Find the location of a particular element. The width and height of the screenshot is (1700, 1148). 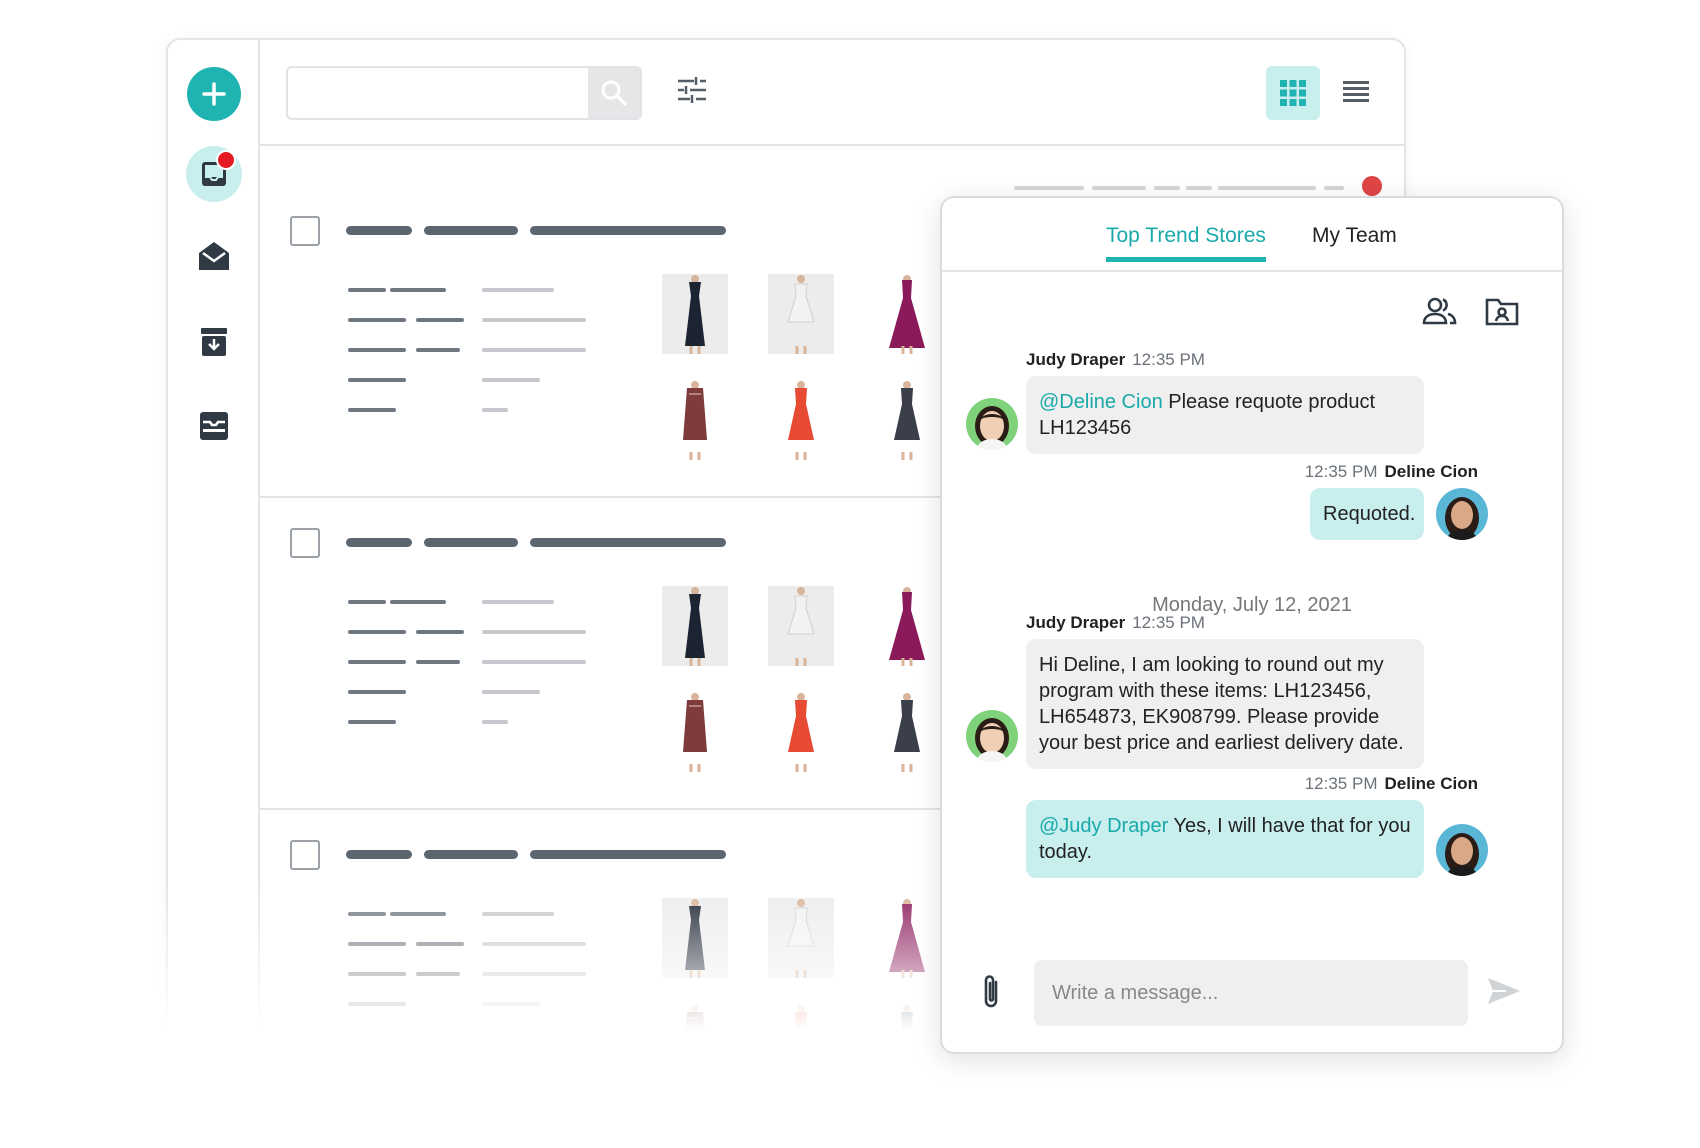

list-view-icon is located at coordinates (1356, 91).